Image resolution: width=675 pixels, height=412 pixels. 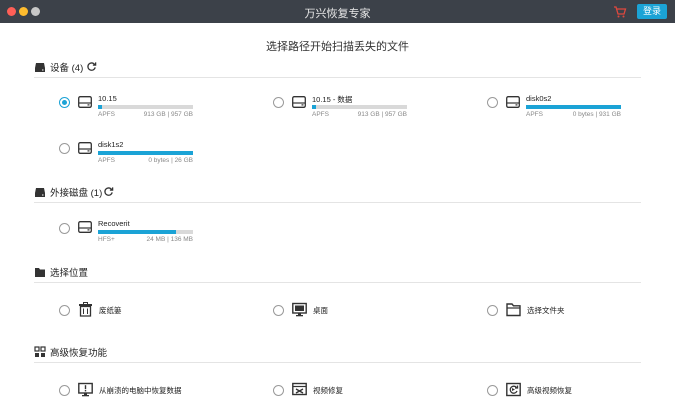 I want to click on radio-location-trash, so click(x=64, y=310).